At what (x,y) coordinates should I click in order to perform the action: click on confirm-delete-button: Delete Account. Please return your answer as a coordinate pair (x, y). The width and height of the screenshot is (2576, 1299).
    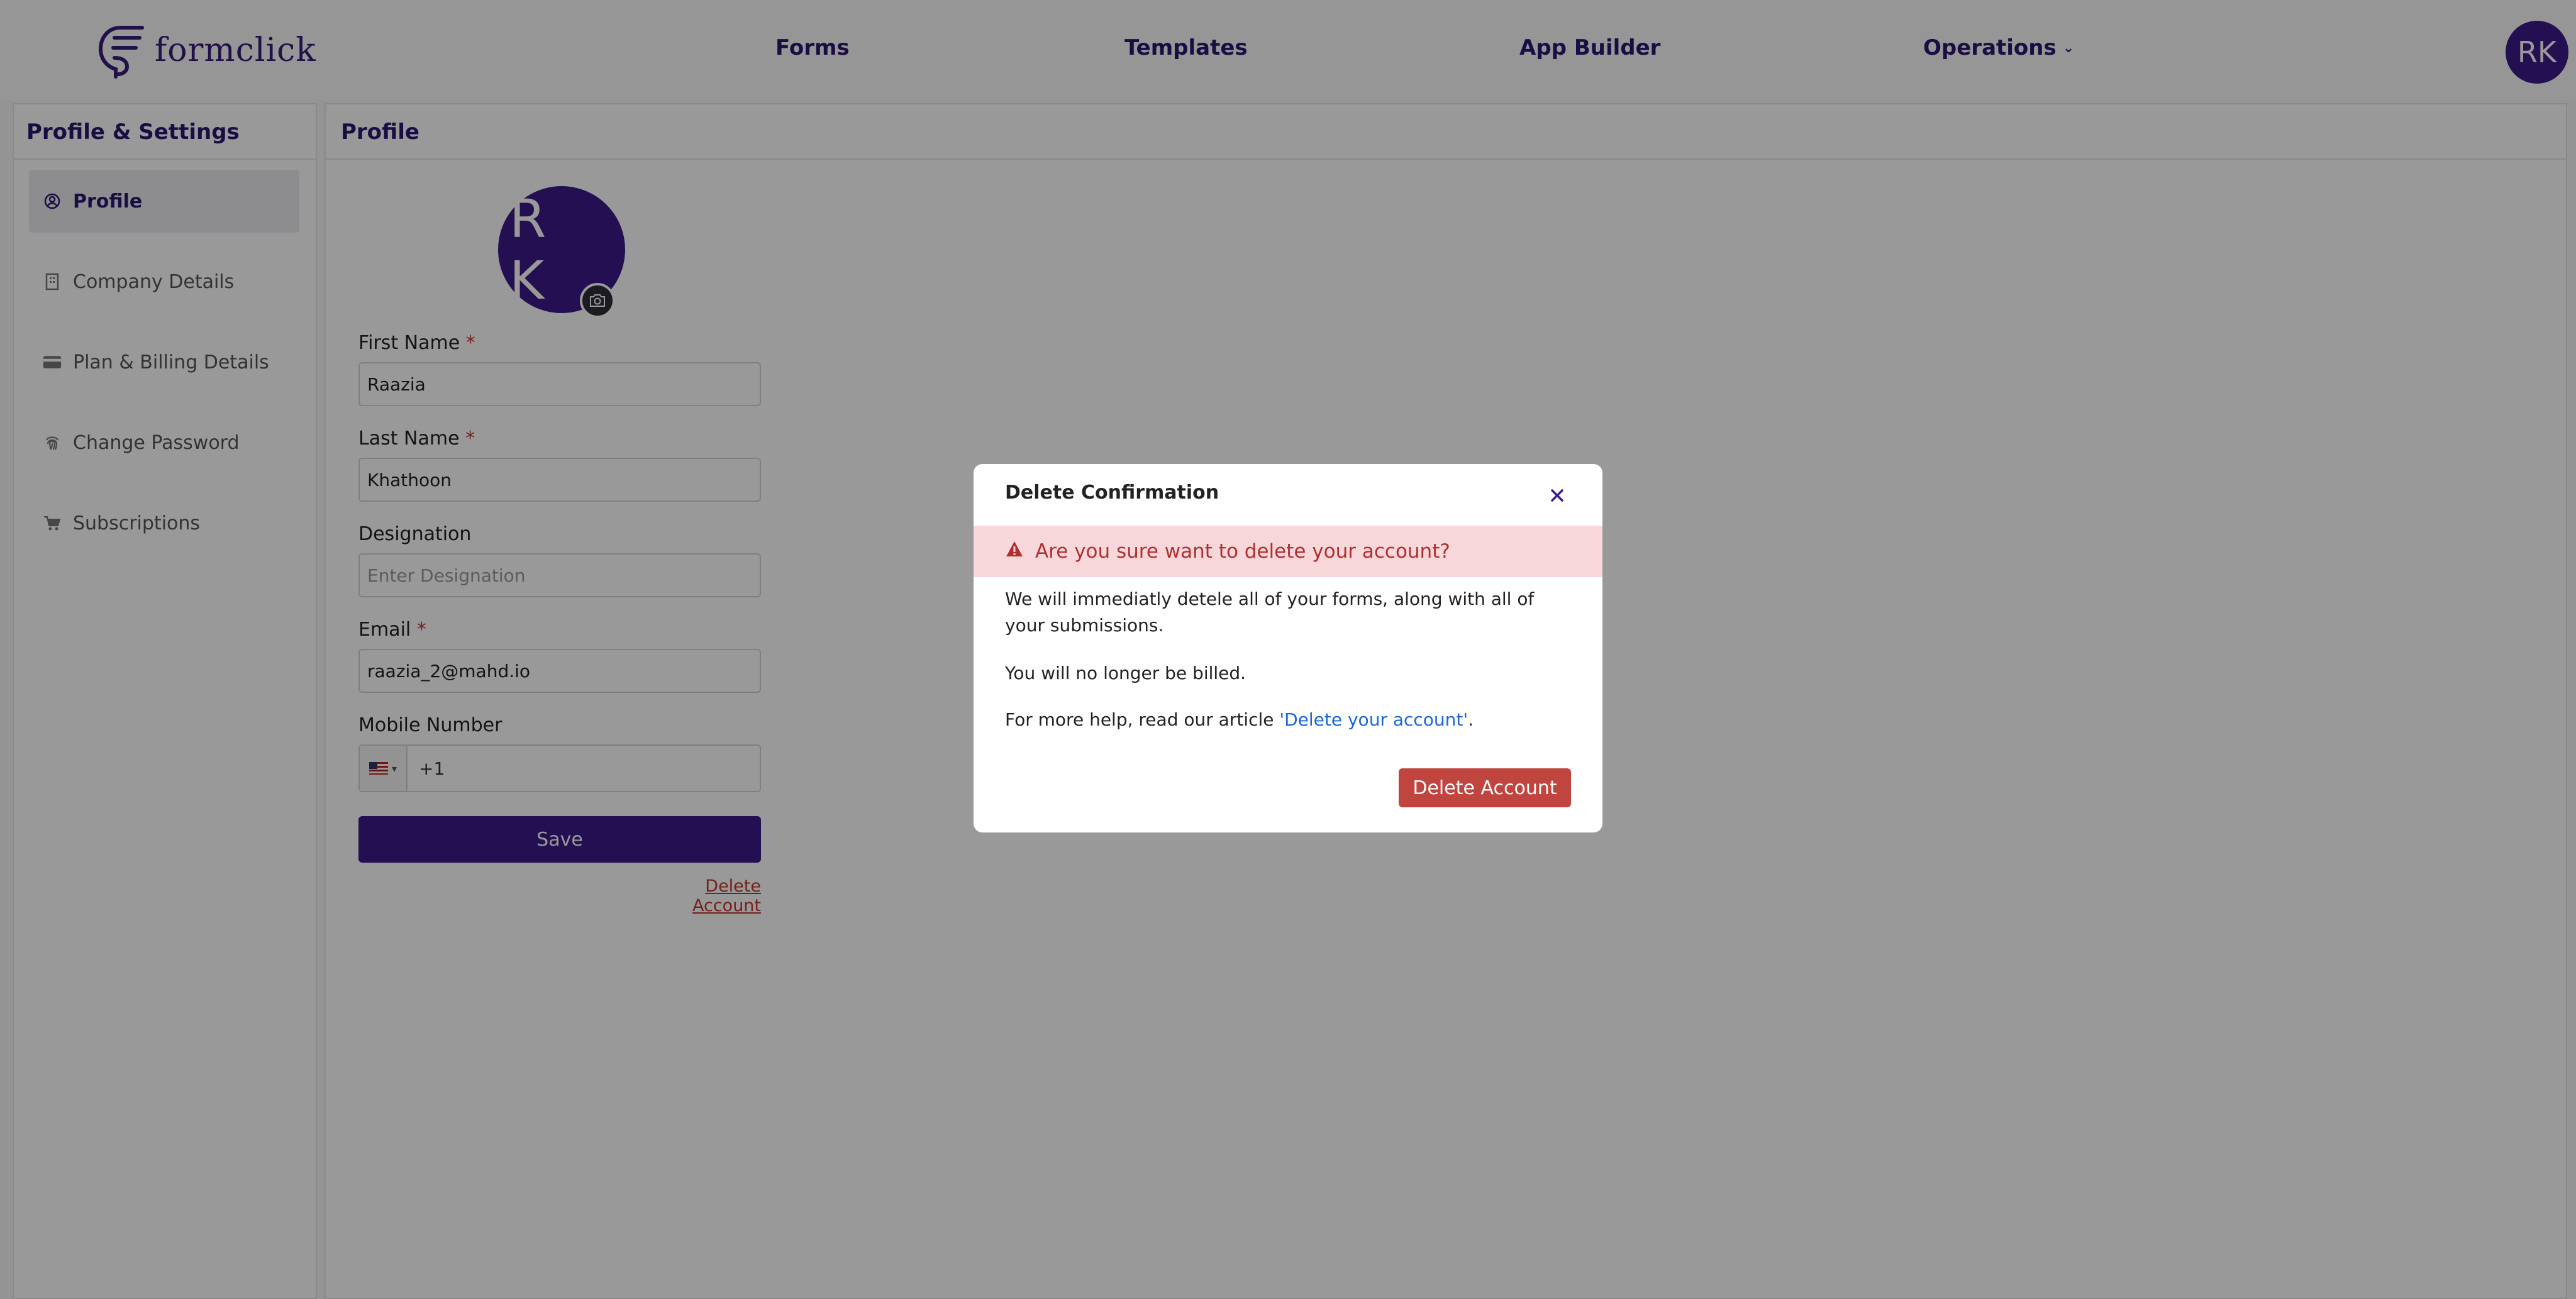
    Looking at the image, I should click on (1485, 787).